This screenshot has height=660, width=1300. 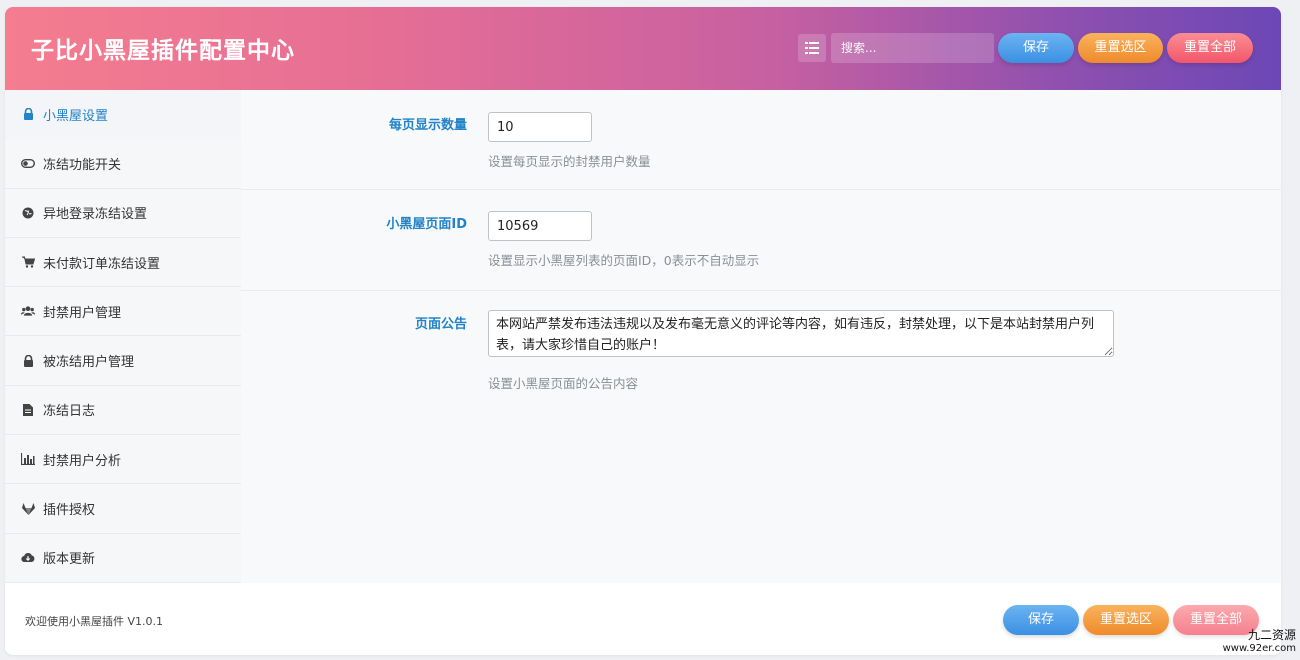 What do you see at coordinates (94, 621) in the screenshot?
I see `footer-version-text: 欢迎使用小黑屋插件 V1.0.1` at bounding box center [94, 621].